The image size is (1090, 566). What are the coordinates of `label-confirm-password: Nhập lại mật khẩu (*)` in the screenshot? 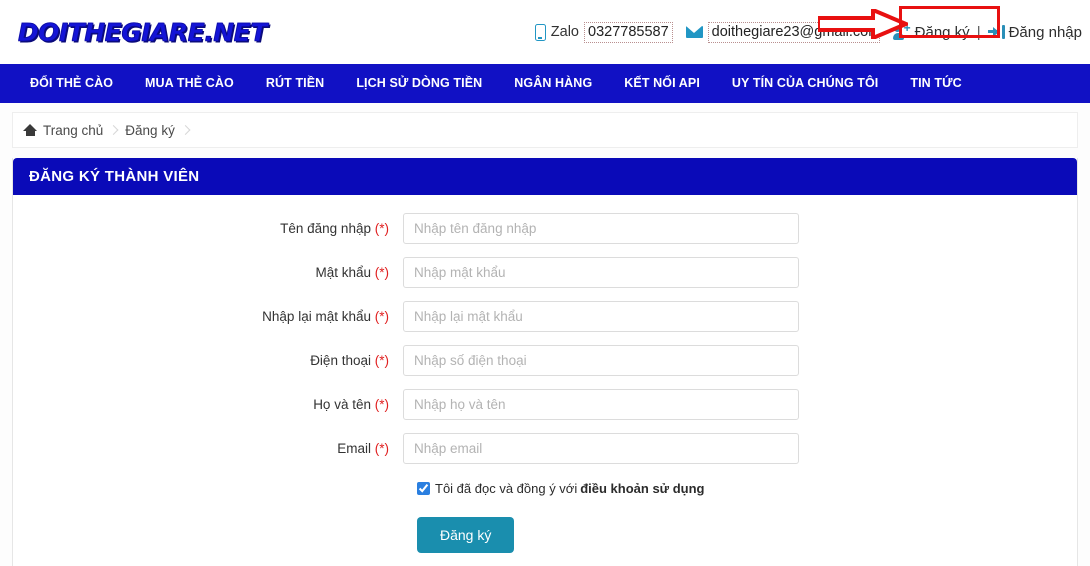 It's located at (208, 316).